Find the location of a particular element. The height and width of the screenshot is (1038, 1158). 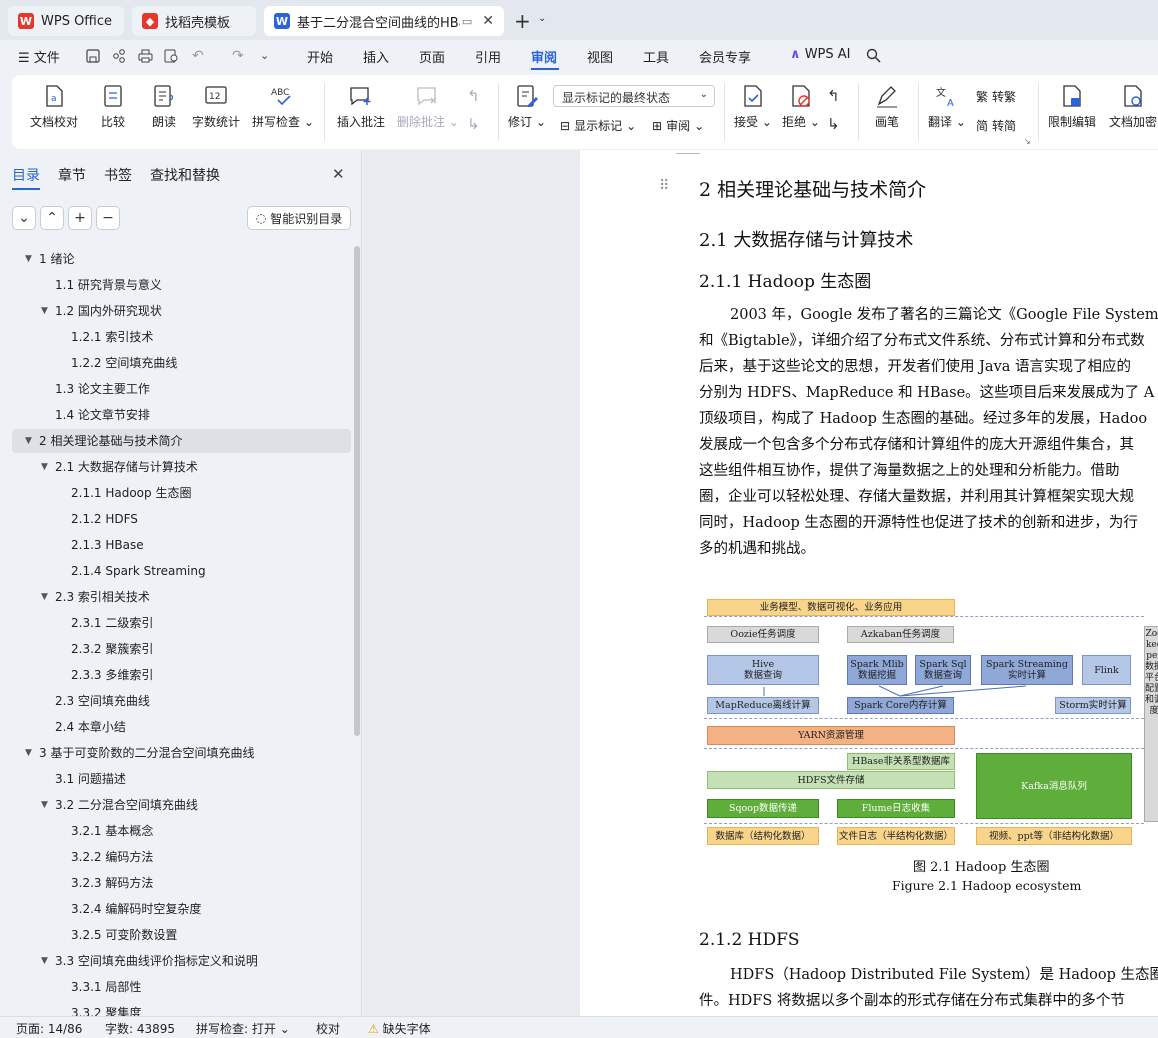

restrict-edit-button: 限制编辑 is located at coordinates (1072, 106).